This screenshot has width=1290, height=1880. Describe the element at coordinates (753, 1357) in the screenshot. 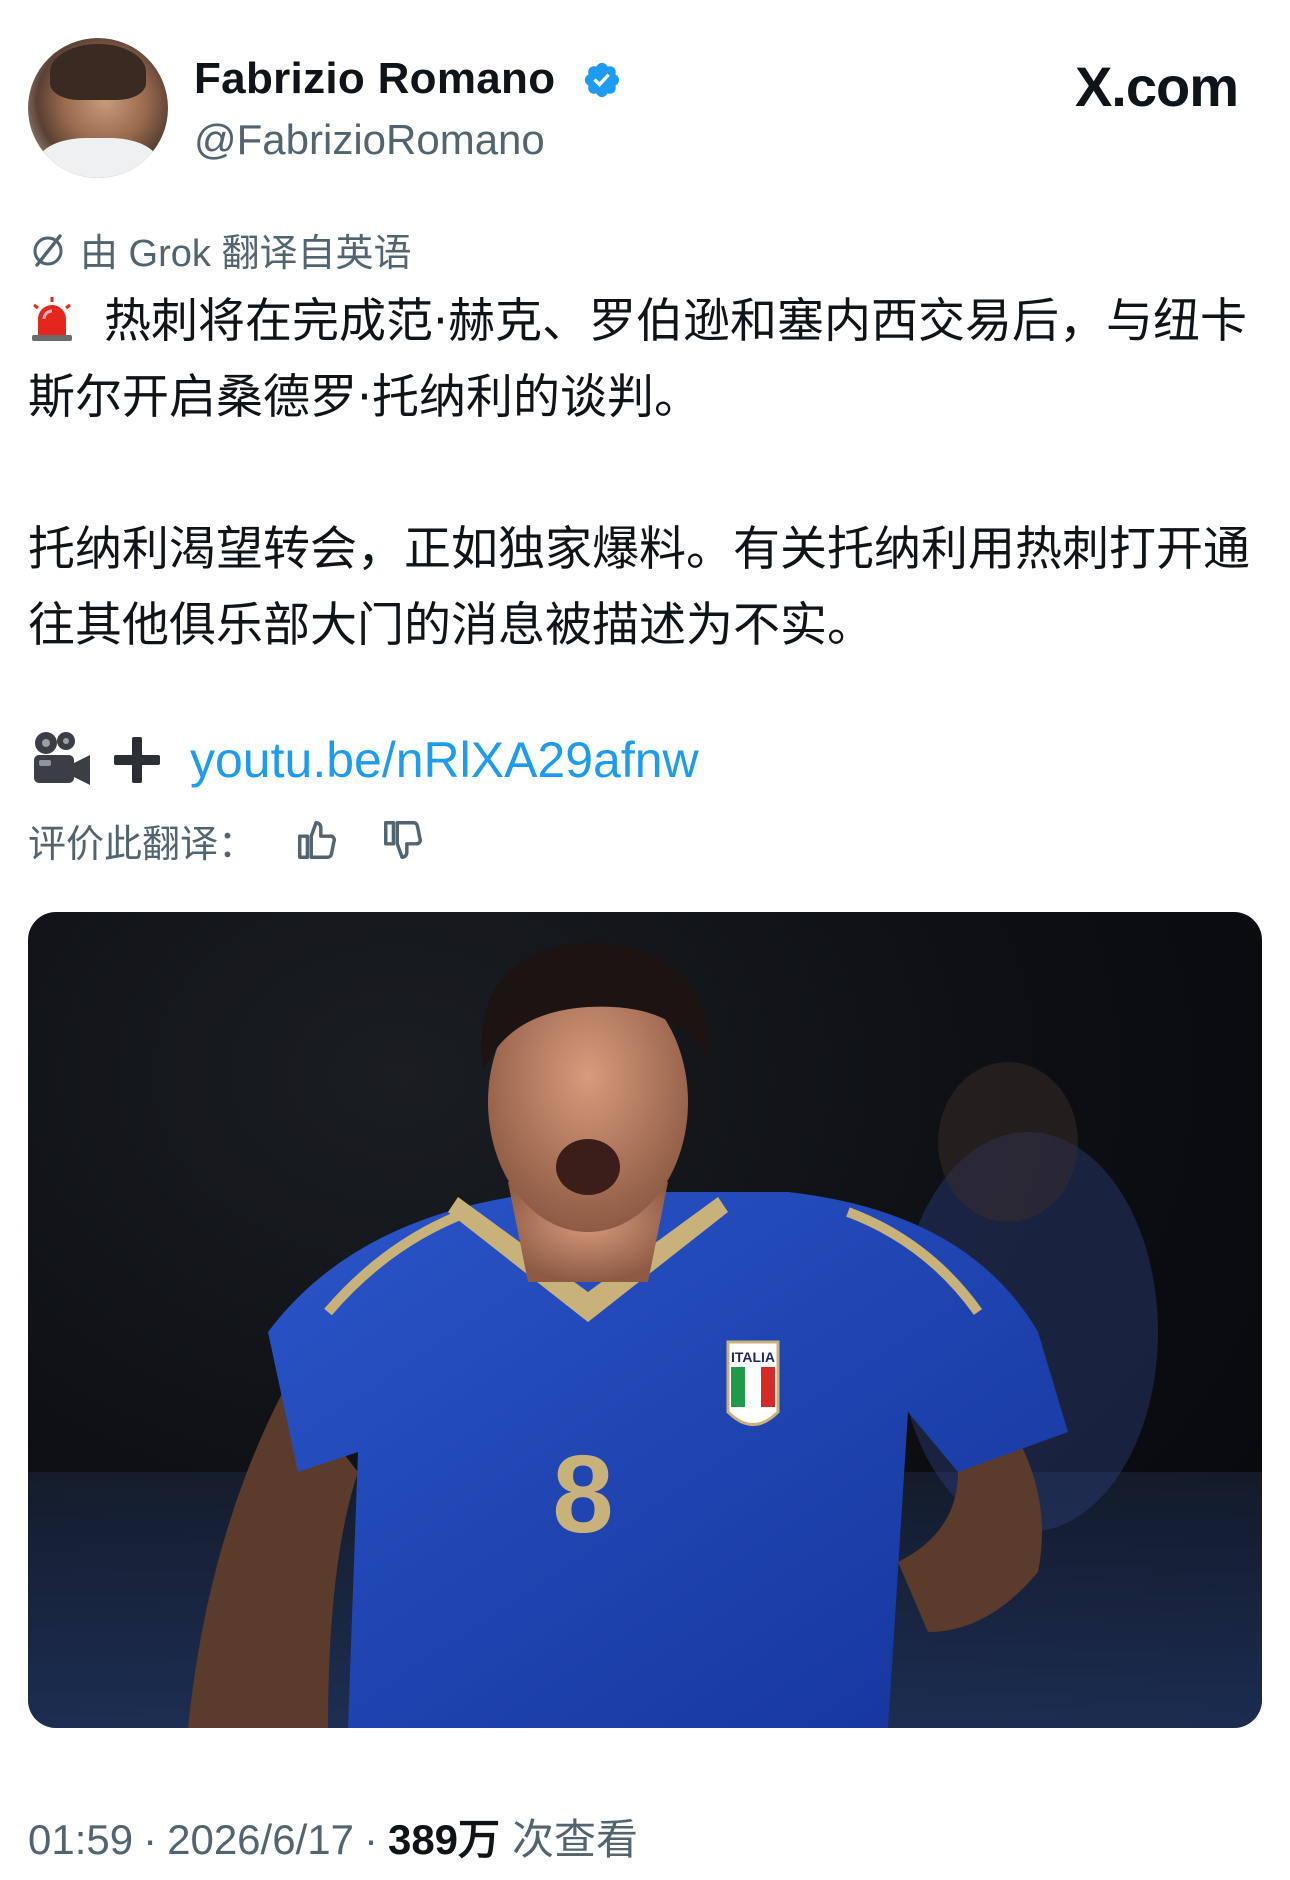

I see `jersey-crest-text: ITALIA` at that location.